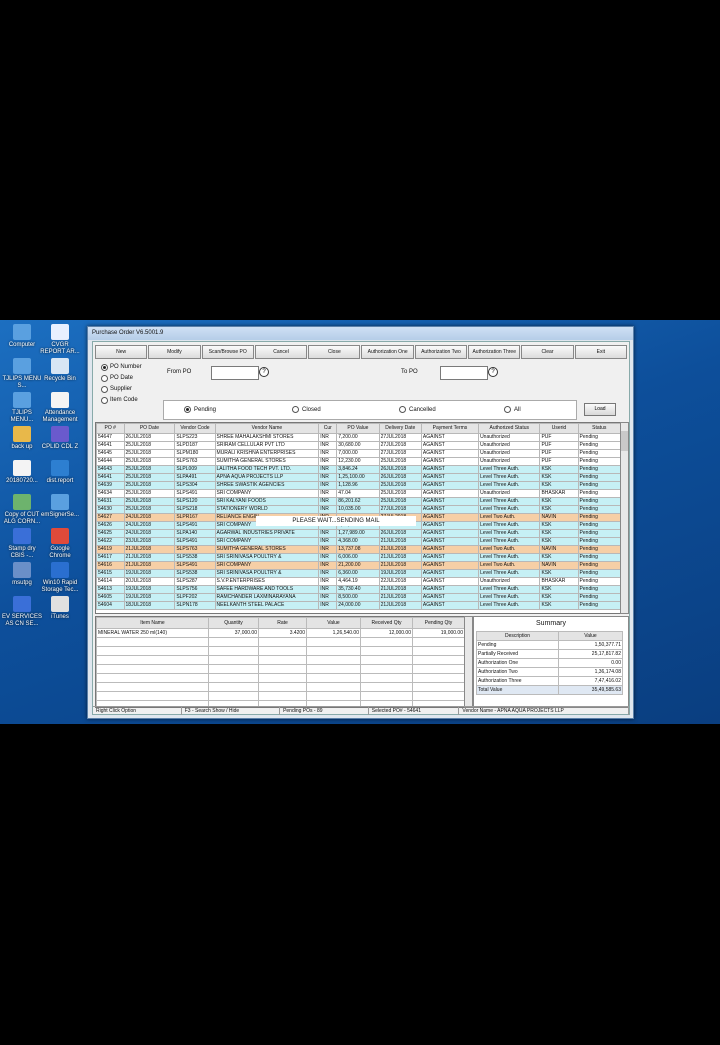 The width and height of the screenshot is (720, 1045). I want to click on search-by-option: PO Date, so click(121, 378).